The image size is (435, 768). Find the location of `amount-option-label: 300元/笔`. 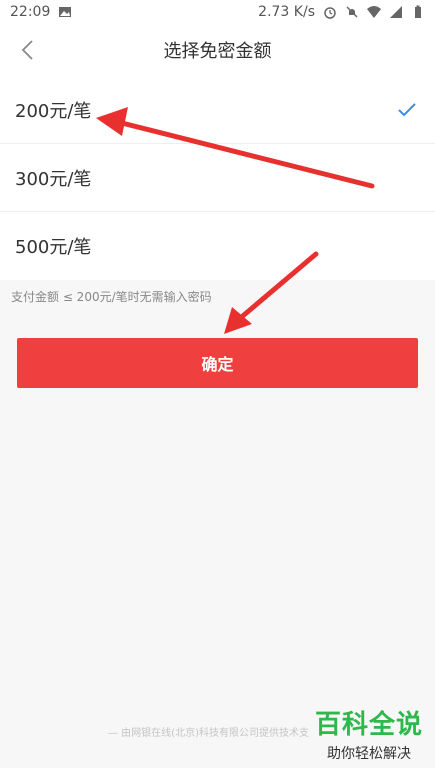

amount-option-label: 300元/笔 is located at coordinates (53, 179).